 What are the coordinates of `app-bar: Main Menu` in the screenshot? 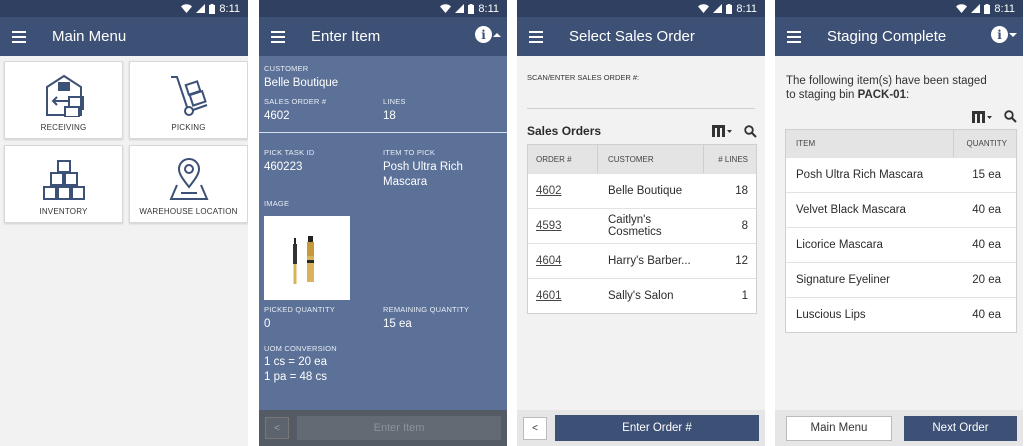 It's located at (124, 36).